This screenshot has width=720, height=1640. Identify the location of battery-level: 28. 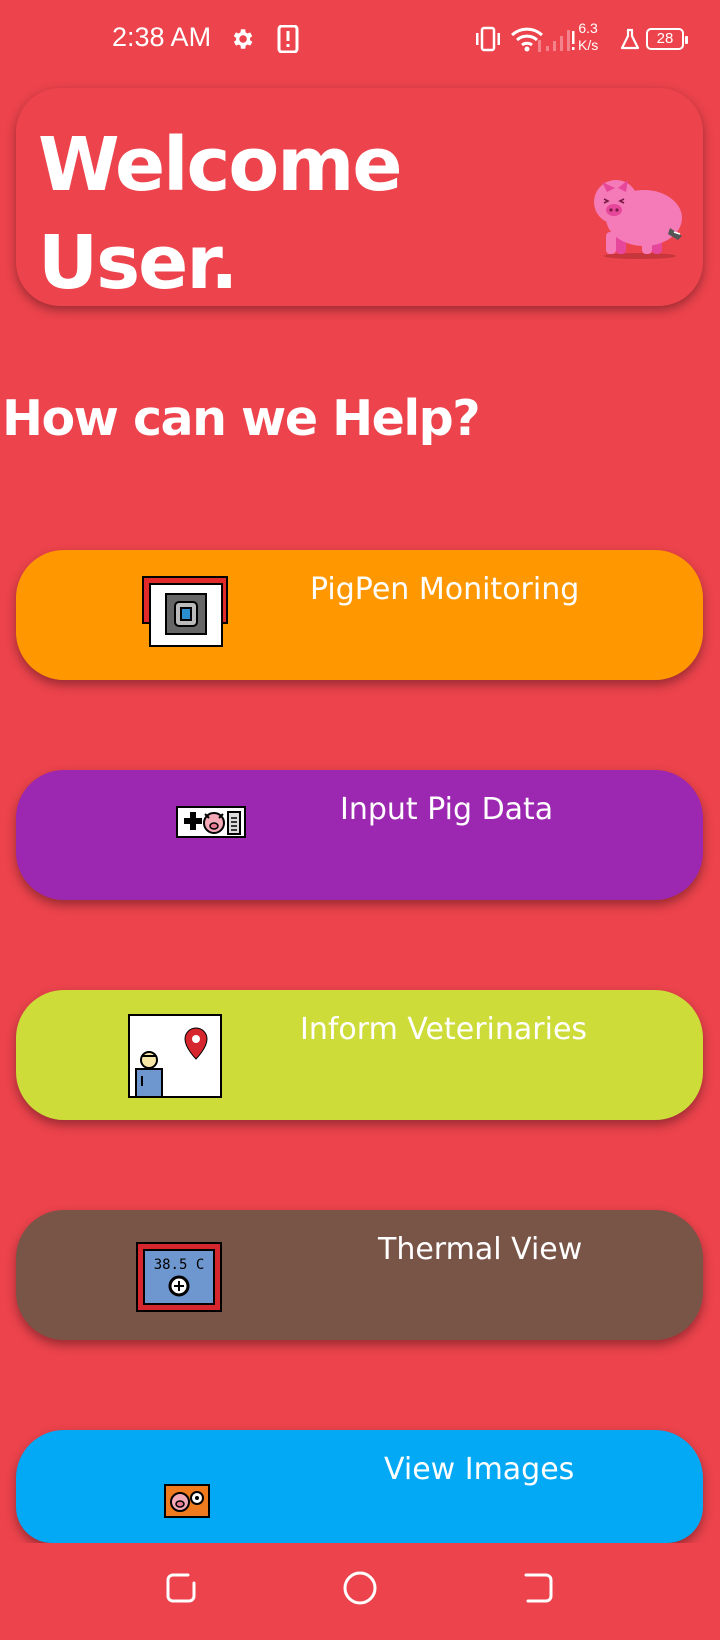
(665, 38).